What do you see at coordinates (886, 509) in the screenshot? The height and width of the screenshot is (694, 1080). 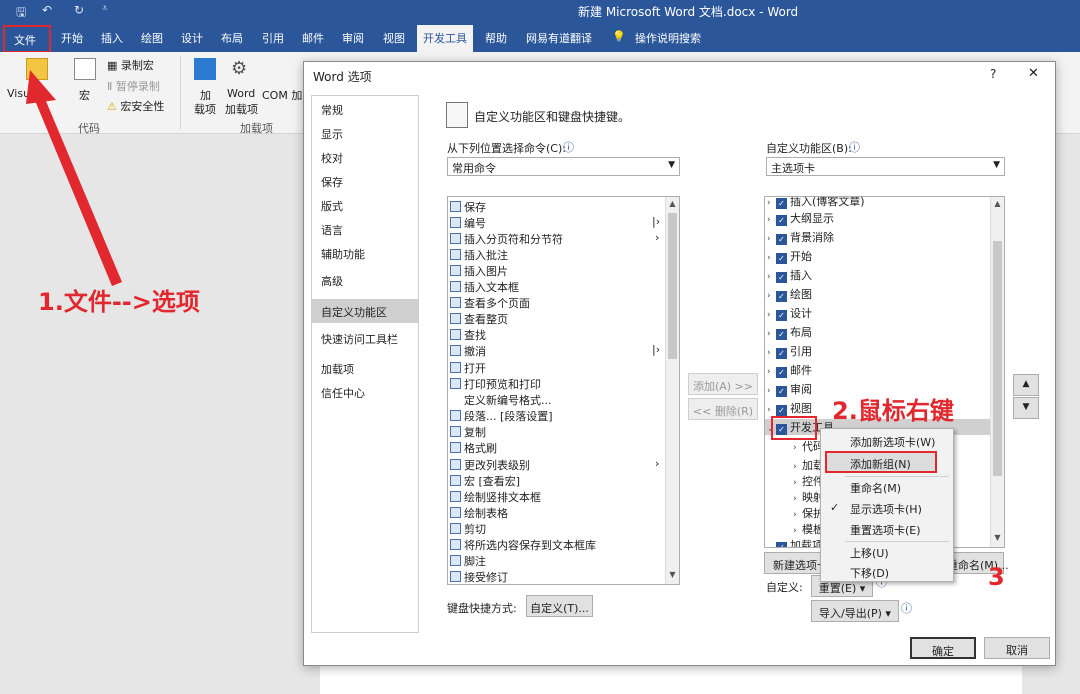 I see `menu-show-tab: 显示选项卡(H)` at bounding box center [886, 509].